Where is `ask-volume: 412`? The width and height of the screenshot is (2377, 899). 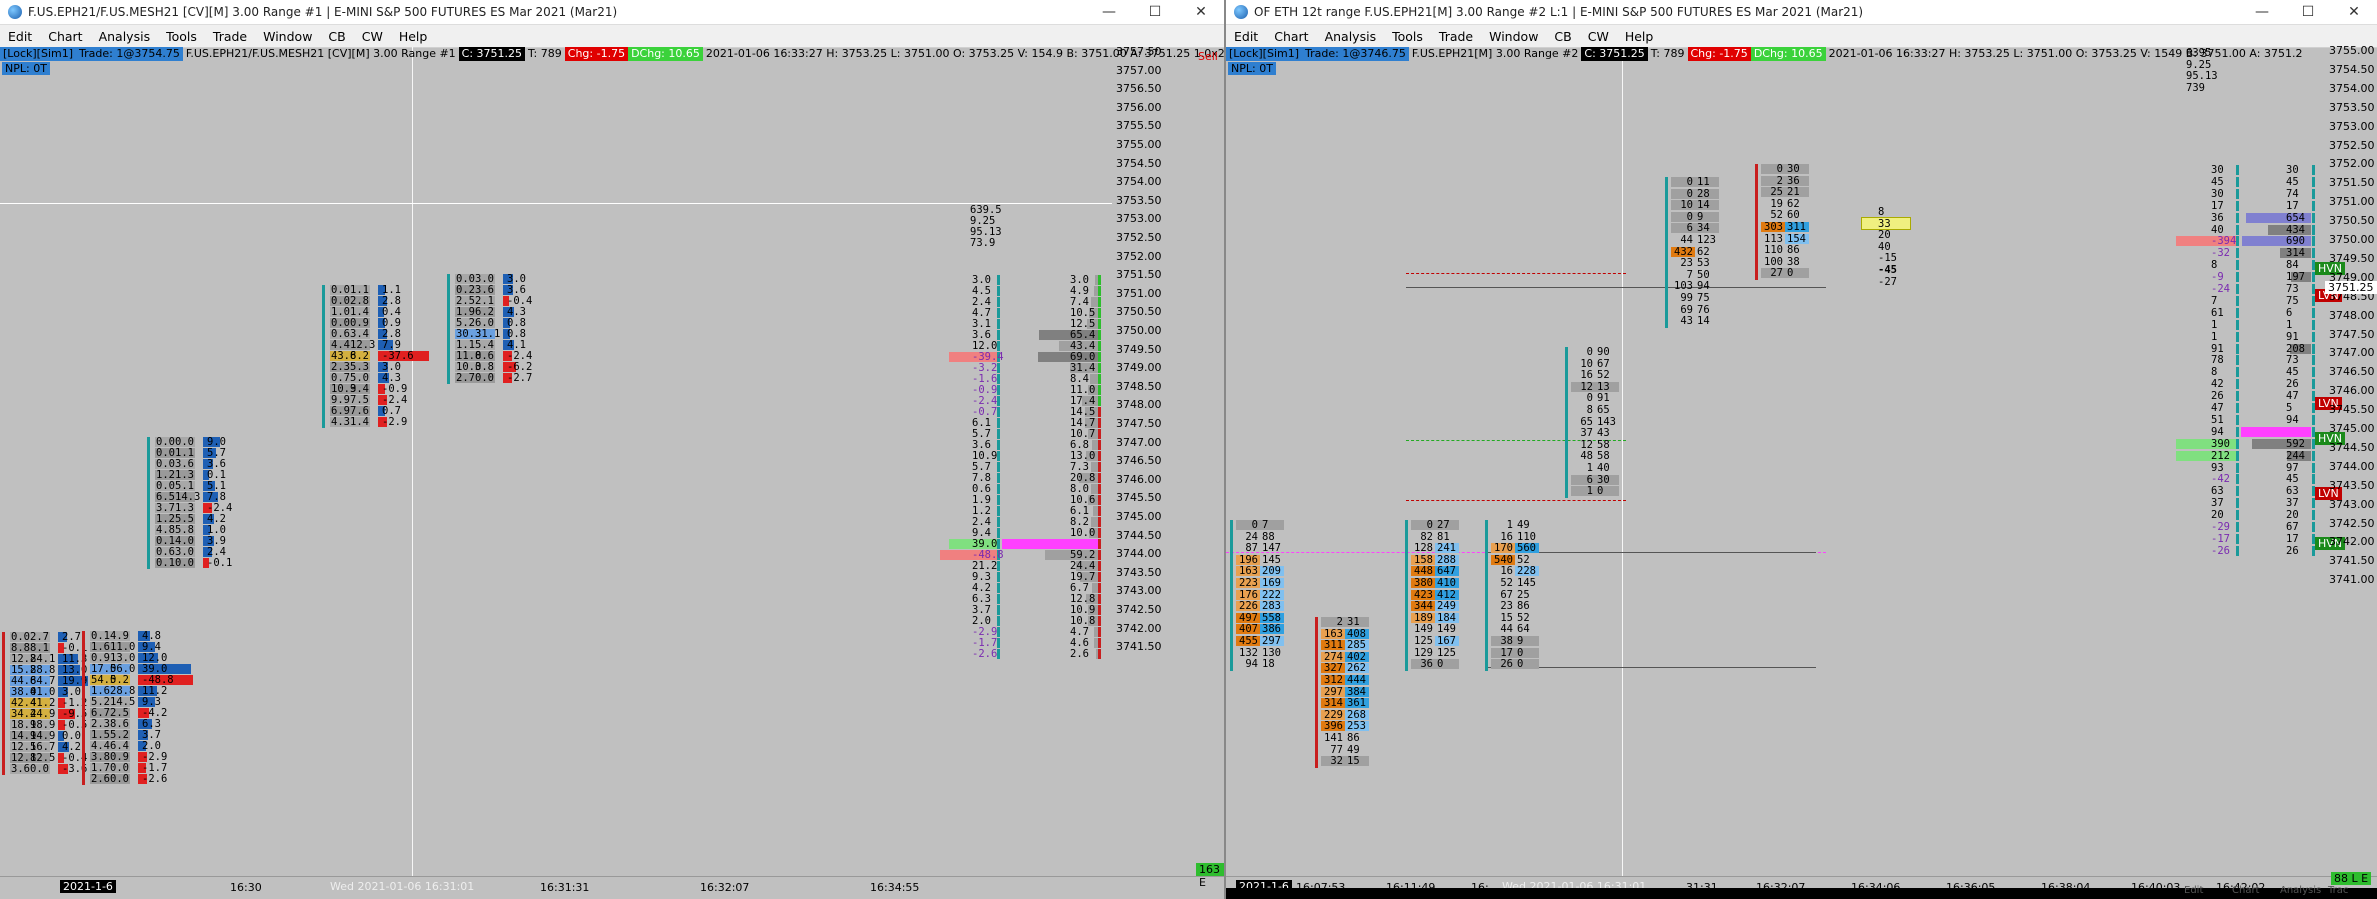 ask-volume: 412 is located at coordinates (1446, 594).